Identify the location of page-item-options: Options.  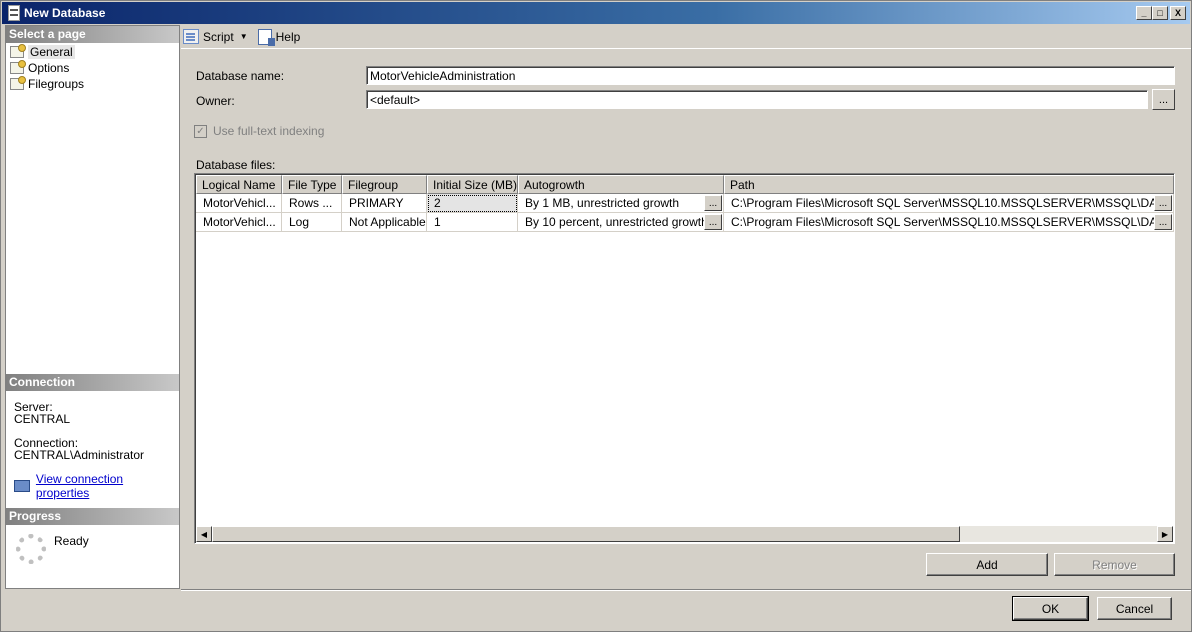
(40, 67).